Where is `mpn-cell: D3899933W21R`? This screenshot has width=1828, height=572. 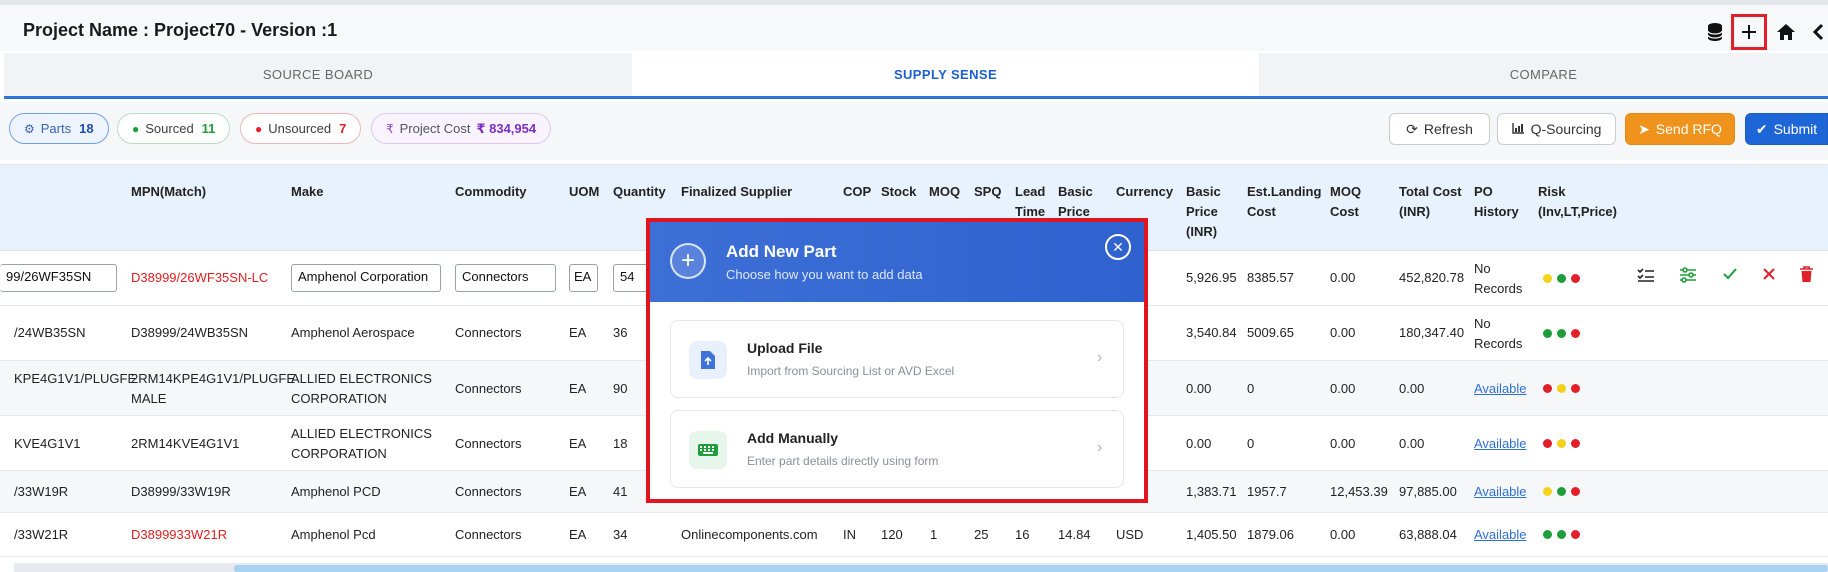
mpn-cell: D3899933W21R is located at coordinates (179, 535).